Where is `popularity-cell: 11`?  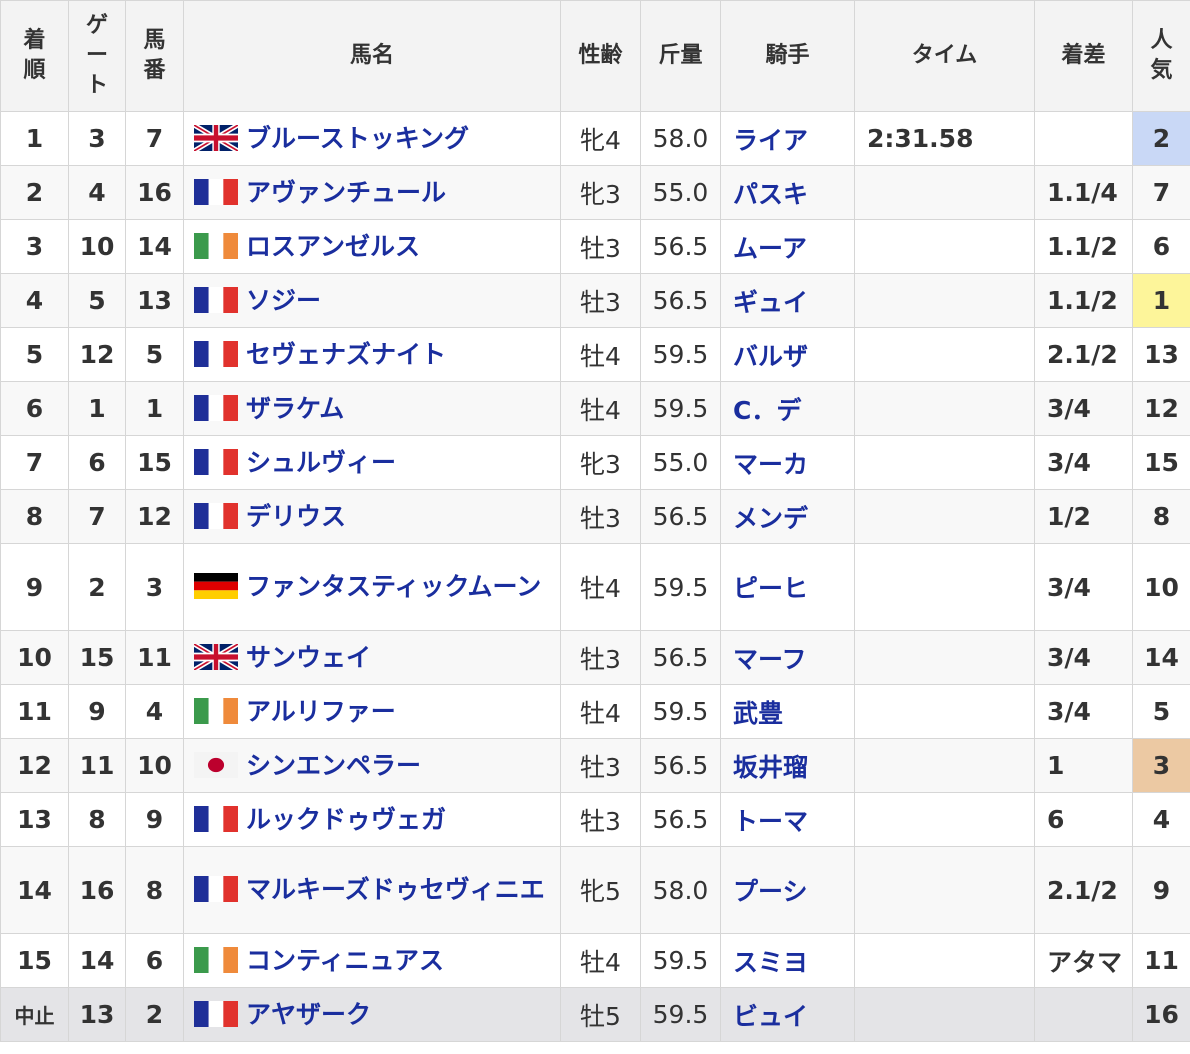 popularity-cell: 11 is located at coordinates (1161, 960).